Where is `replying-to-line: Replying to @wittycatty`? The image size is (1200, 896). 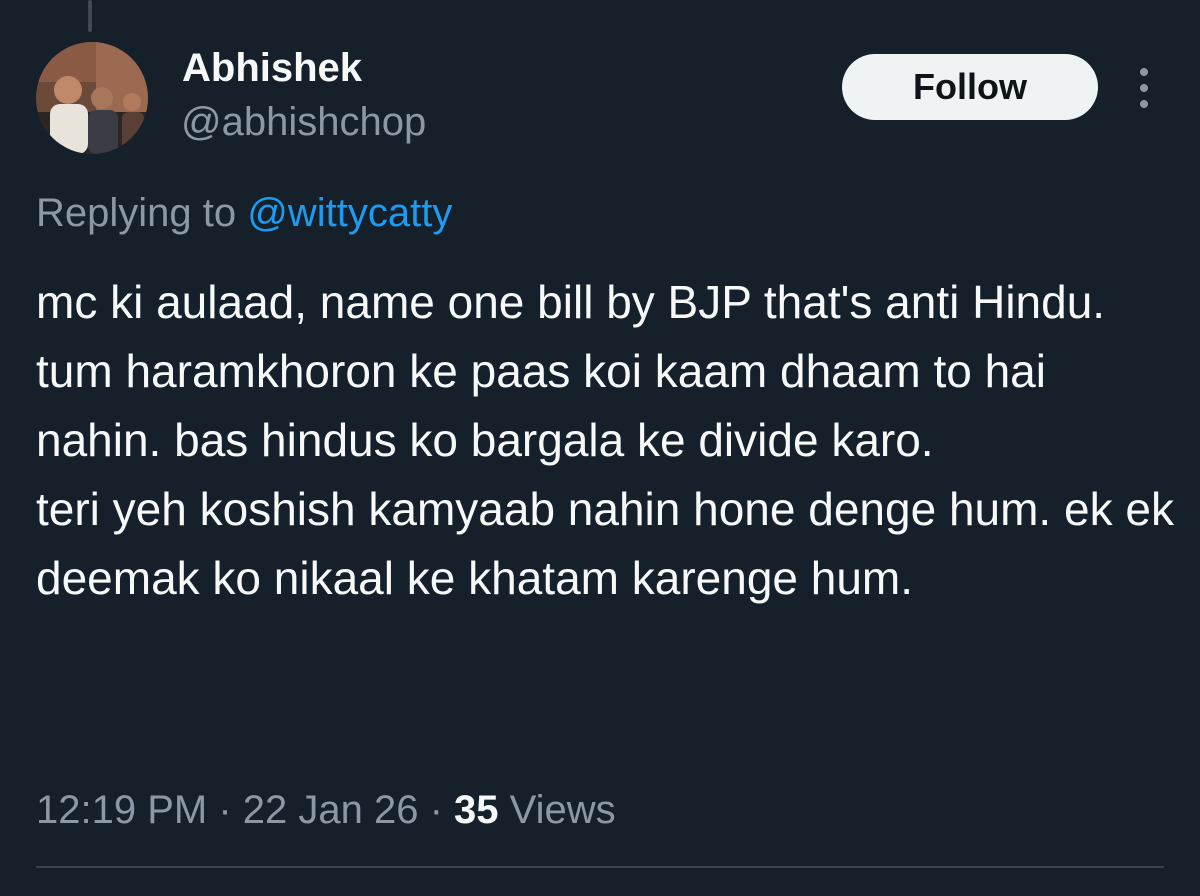
replying-to-line: Replying to @wittycatty is located at coordinates (244, 213).